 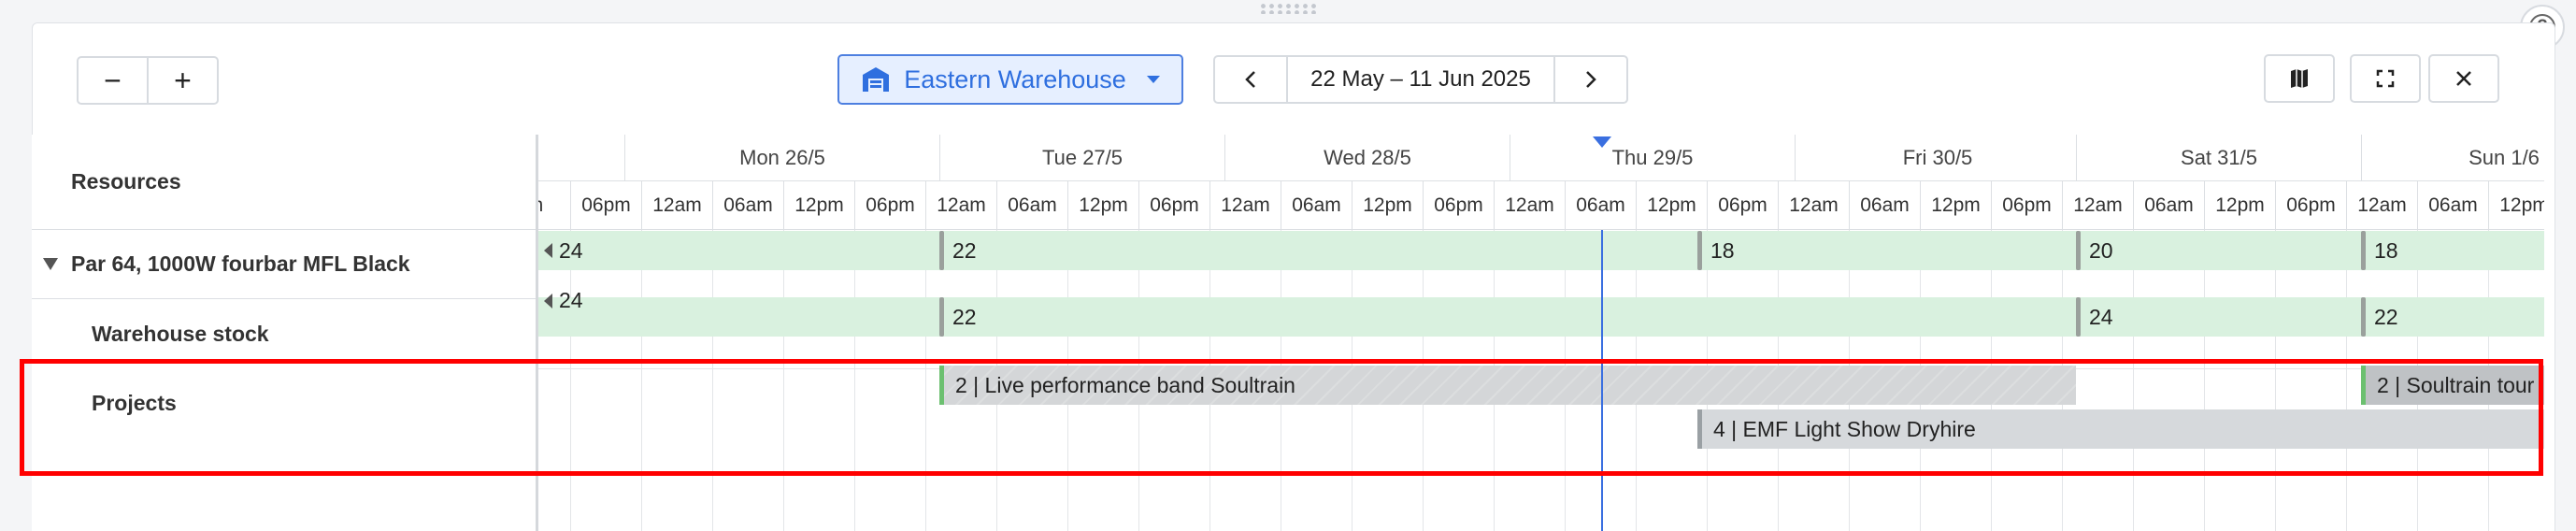 I want to click on warehouse-icon, so click(x=876, y=80).